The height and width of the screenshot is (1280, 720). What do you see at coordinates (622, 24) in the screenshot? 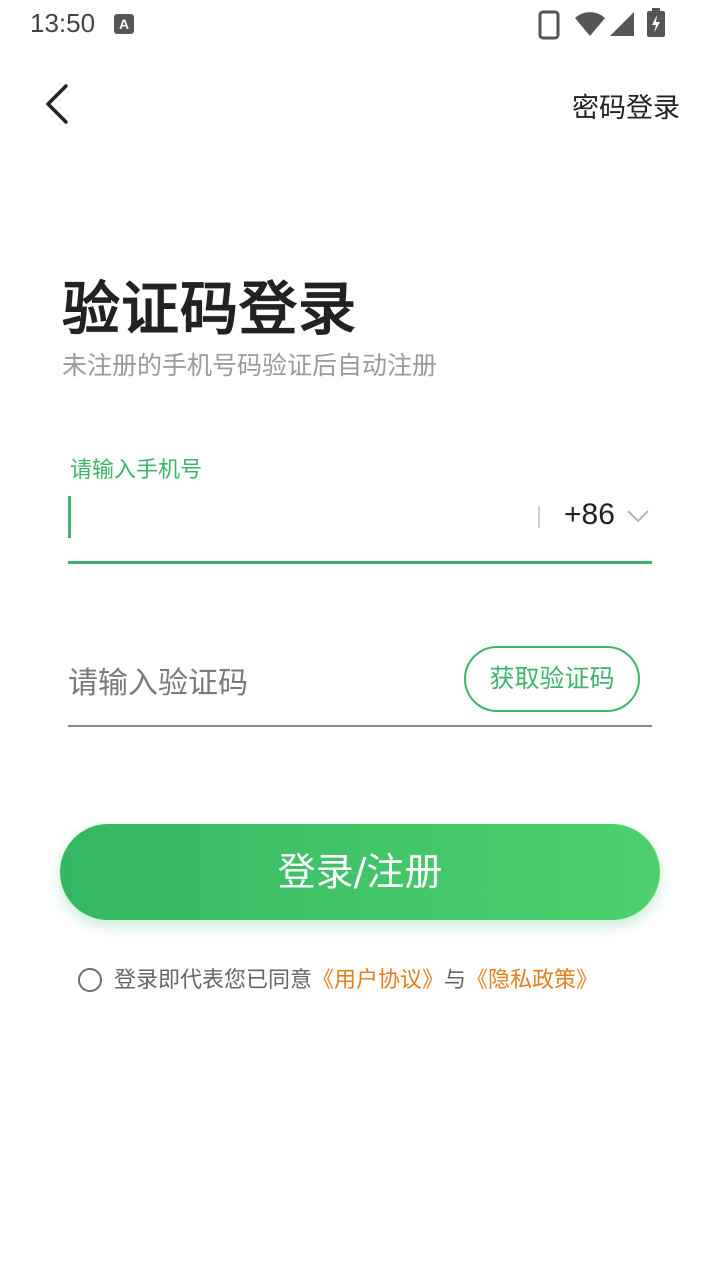
I see `signal-icon` at bounding box center [622, 24].